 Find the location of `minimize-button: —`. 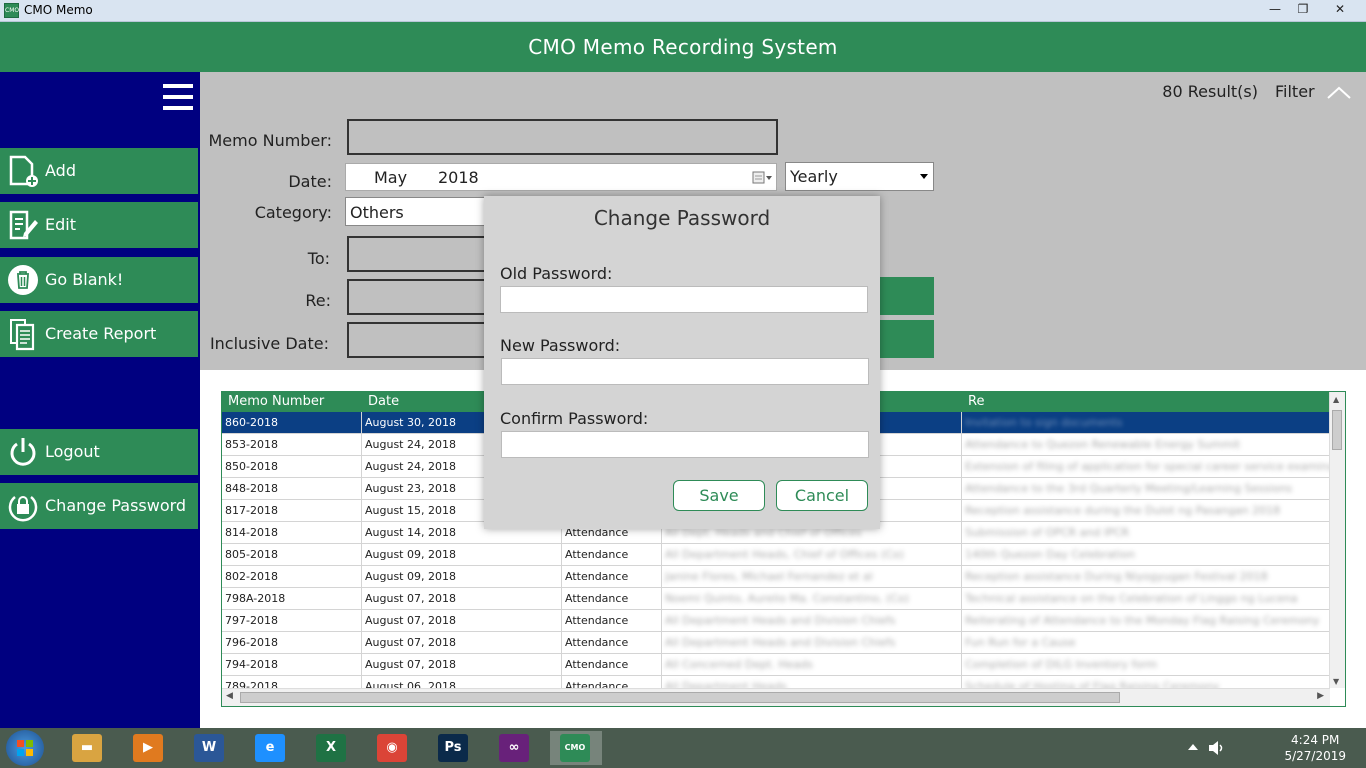

minimize-button: — is located at coordinates (1275, 9).